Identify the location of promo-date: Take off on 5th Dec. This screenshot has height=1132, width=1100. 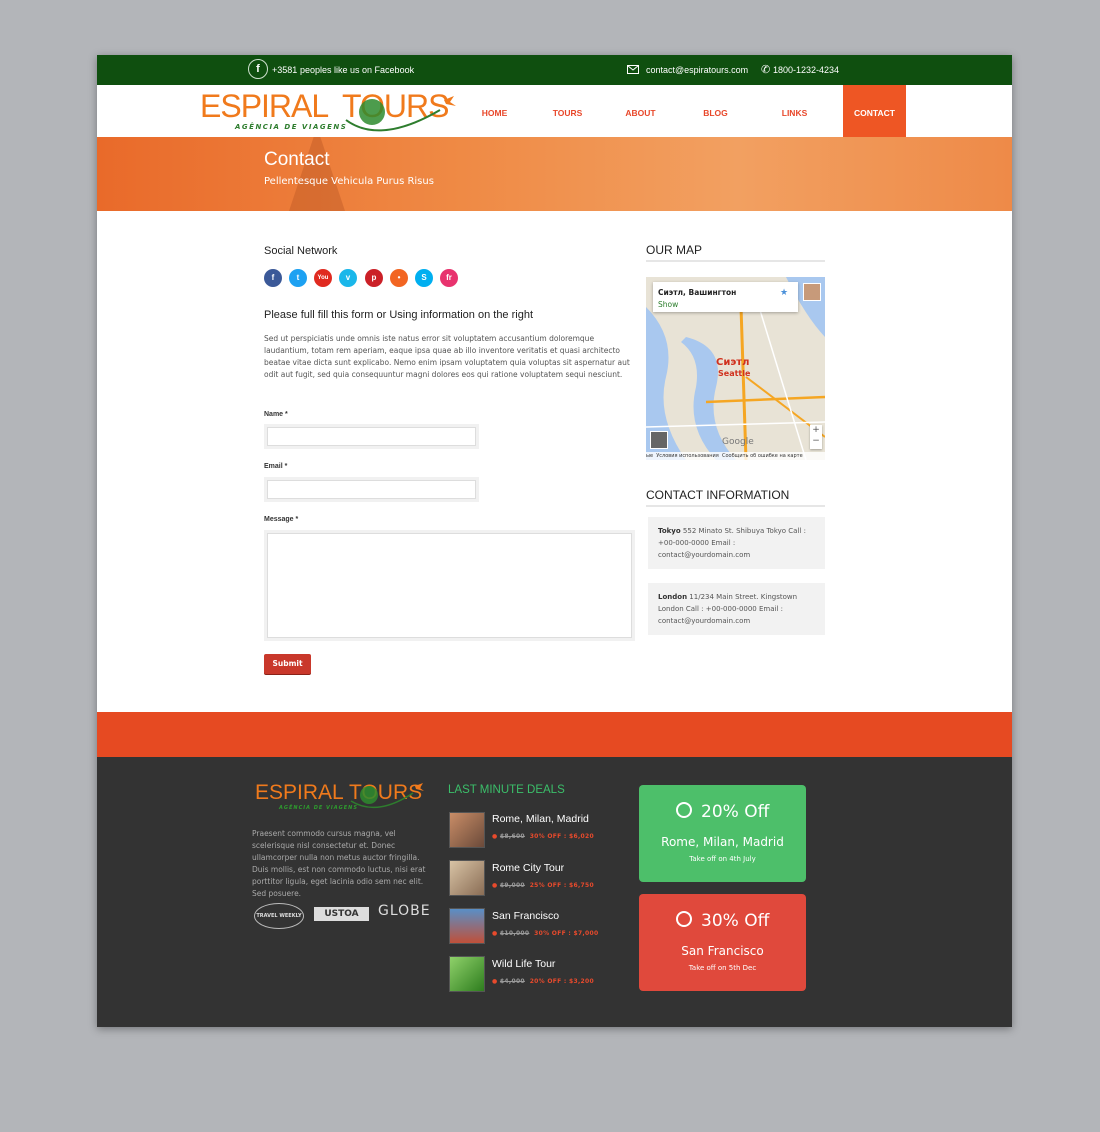
(722, 968).